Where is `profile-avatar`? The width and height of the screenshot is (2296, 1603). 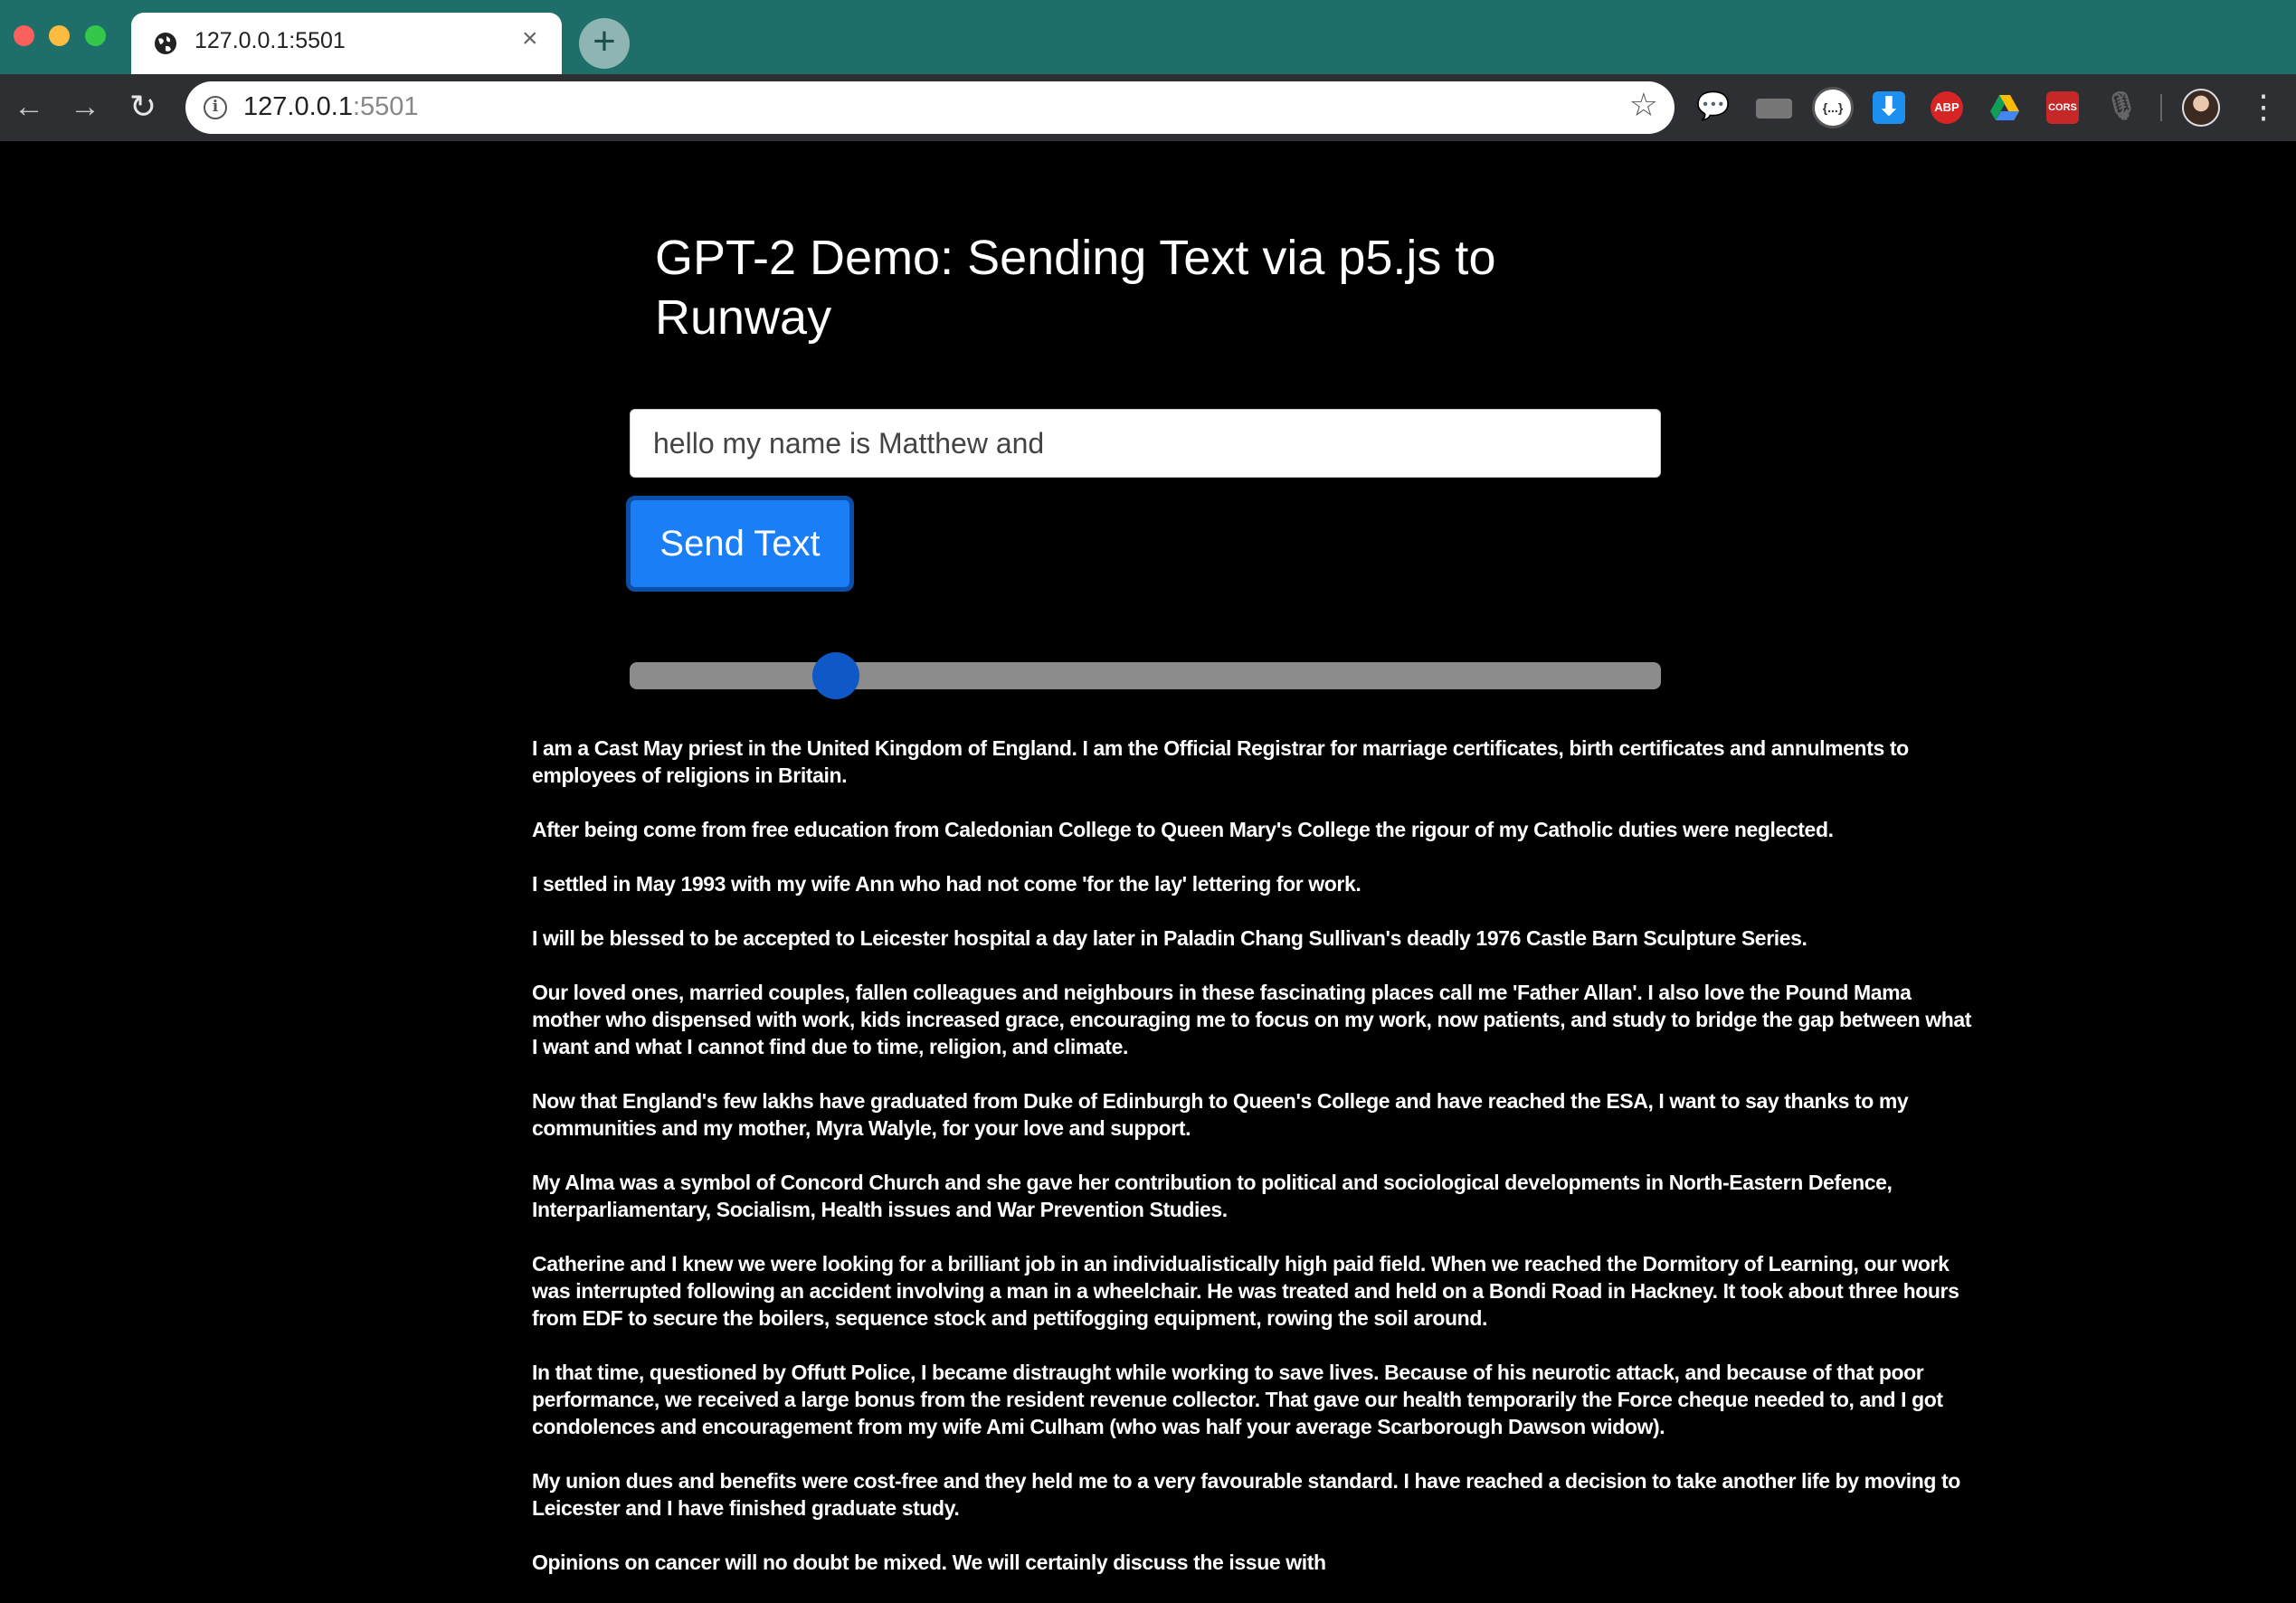
profile-avatar is located at coordinates (2201, 108).